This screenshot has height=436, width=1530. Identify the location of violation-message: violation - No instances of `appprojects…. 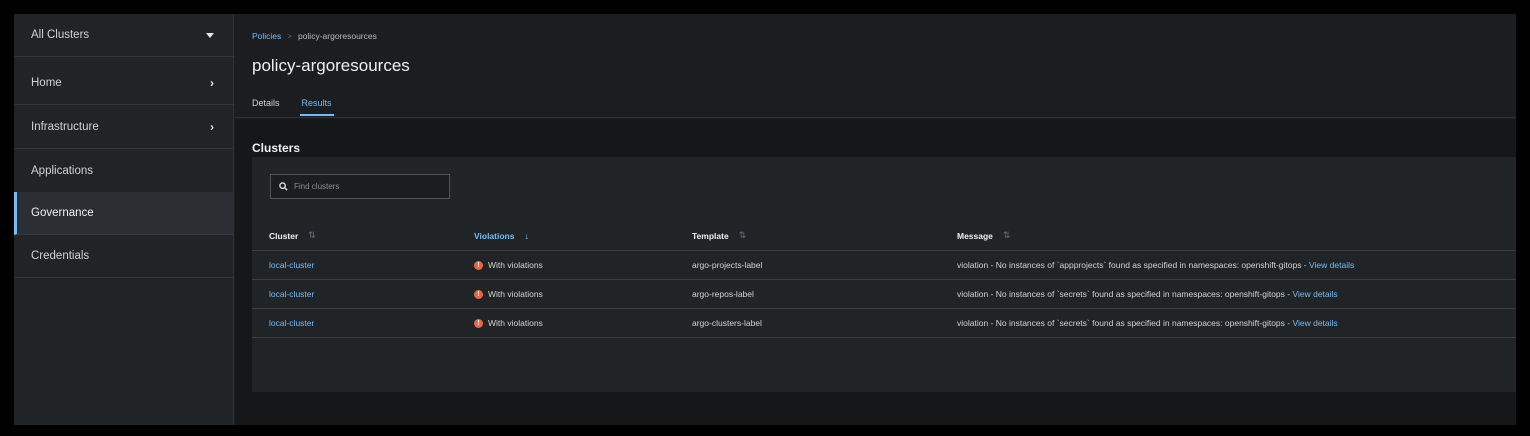
(1132, 265).